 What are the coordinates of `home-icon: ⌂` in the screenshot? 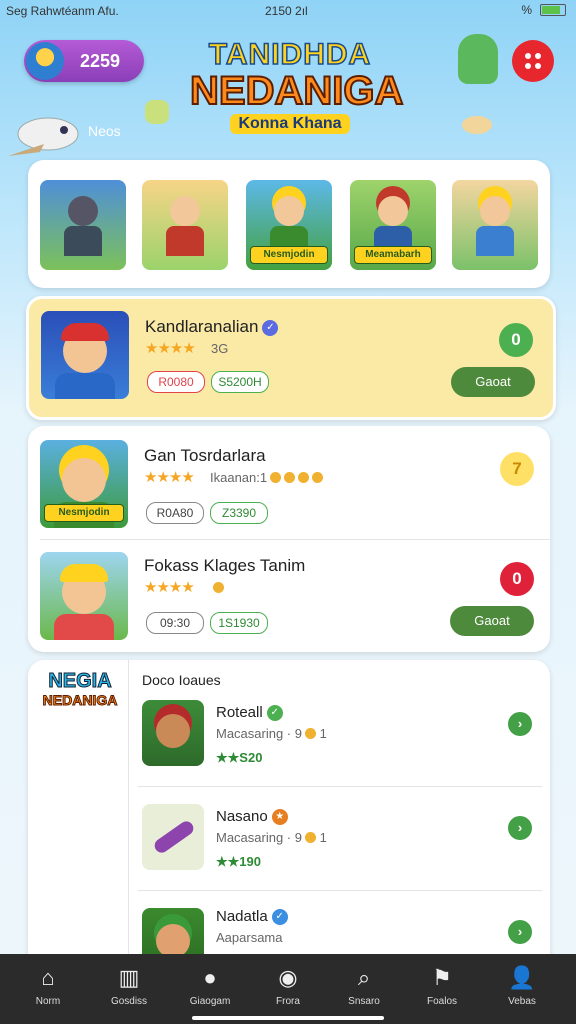 It's located at (48, 977).